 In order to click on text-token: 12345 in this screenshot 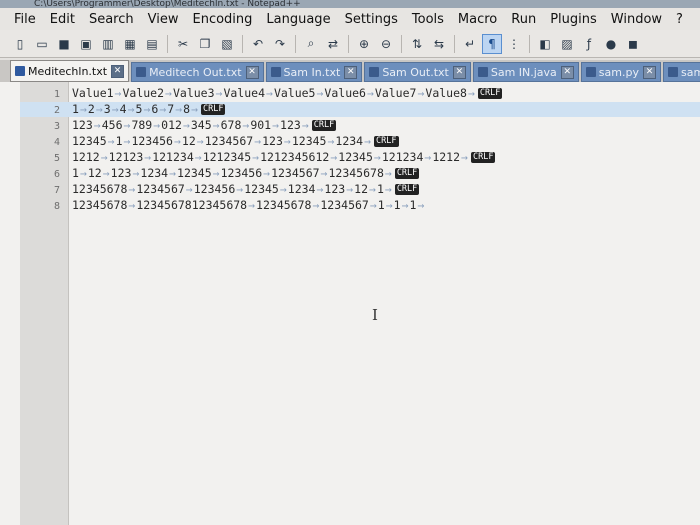, I will do `click(261, 189)`.